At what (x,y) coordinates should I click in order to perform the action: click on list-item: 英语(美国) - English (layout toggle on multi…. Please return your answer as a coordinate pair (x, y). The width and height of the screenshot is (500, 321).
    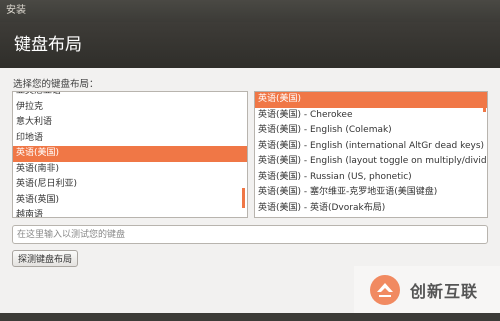
    Looking at the image, I should click on (371, 162).